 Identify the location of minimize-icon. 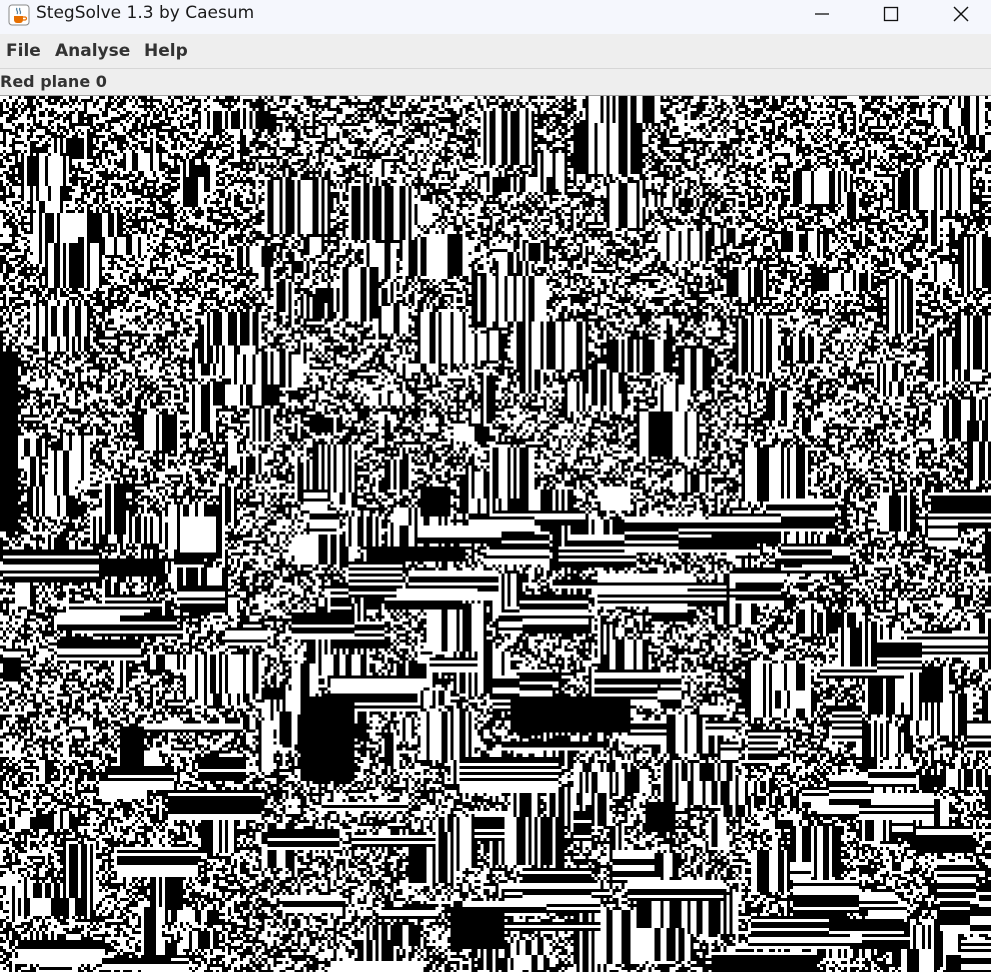
(822, 14).